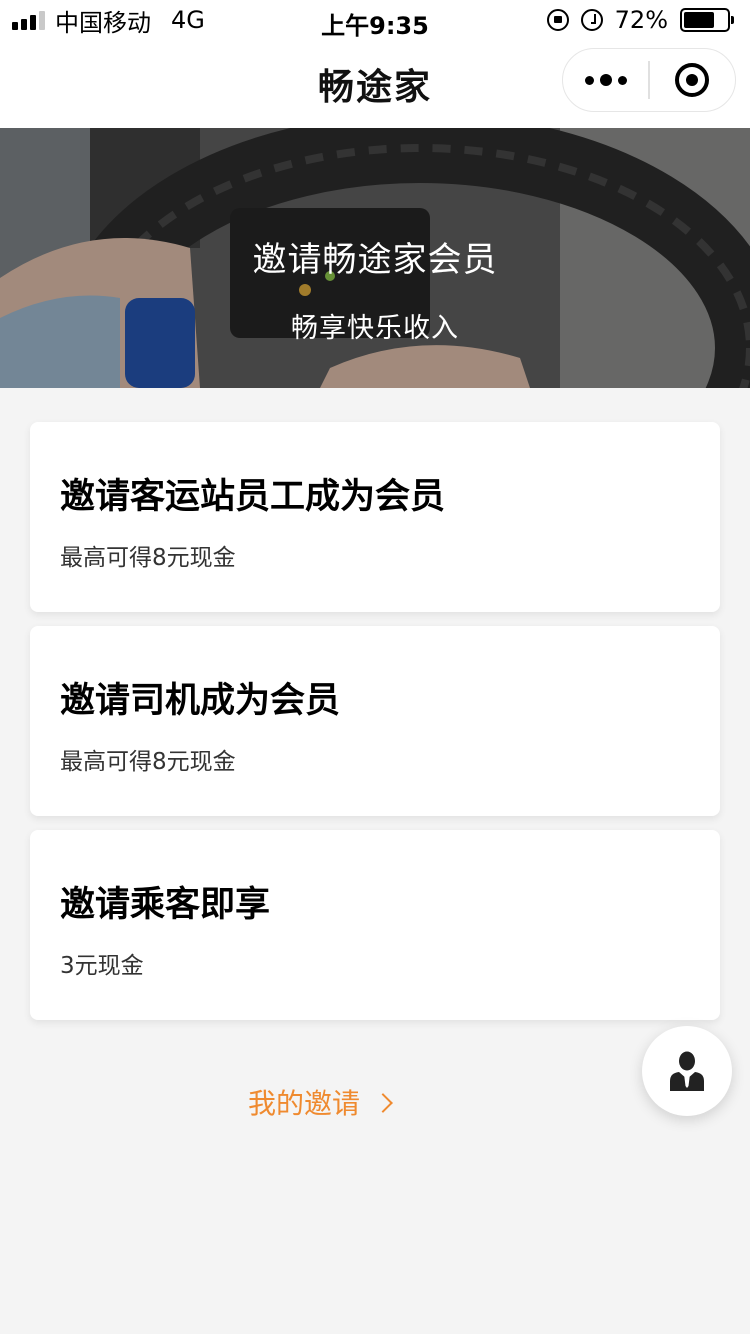 Image resolution: width=750 pixels, height=1334 pixels. What do you see at coordinates (605, 80) in the screenshot?
I see `more-dots-icon` at bounding box center [605, 80].